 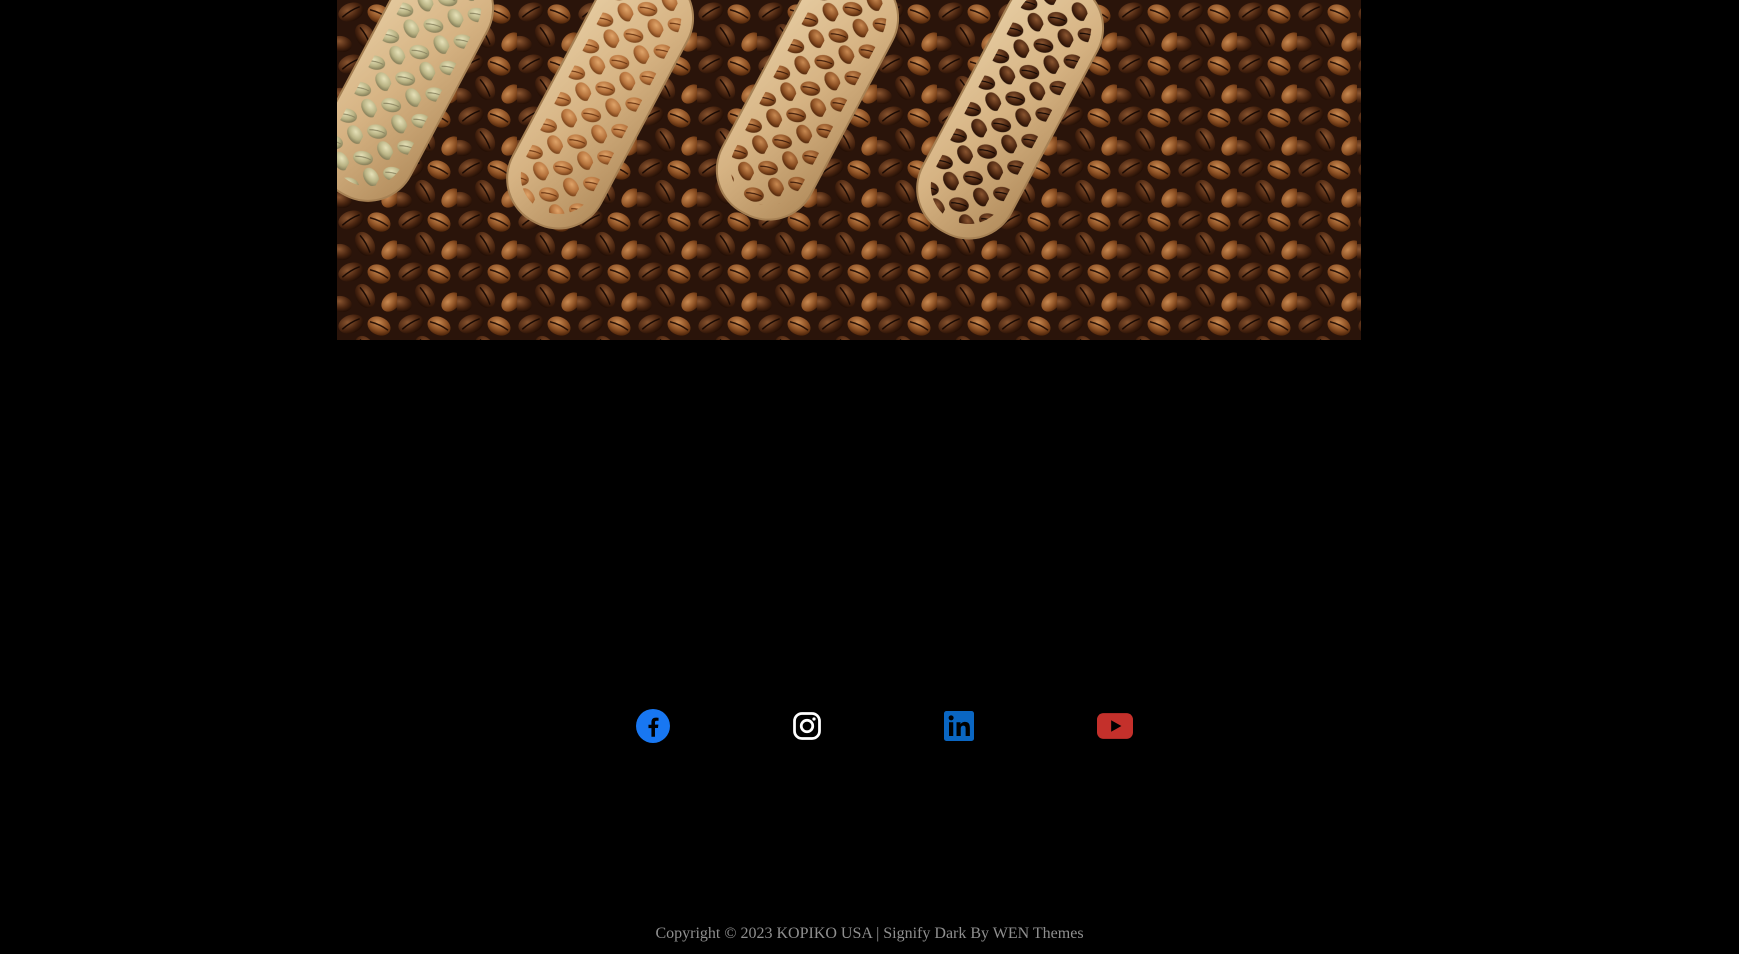 I want to click on facebook-icon, so click(x=653, y=726).